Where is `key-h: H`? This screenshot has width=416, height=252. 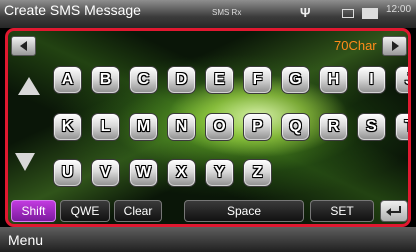
key-h: H is located at coordinates (333, 80).